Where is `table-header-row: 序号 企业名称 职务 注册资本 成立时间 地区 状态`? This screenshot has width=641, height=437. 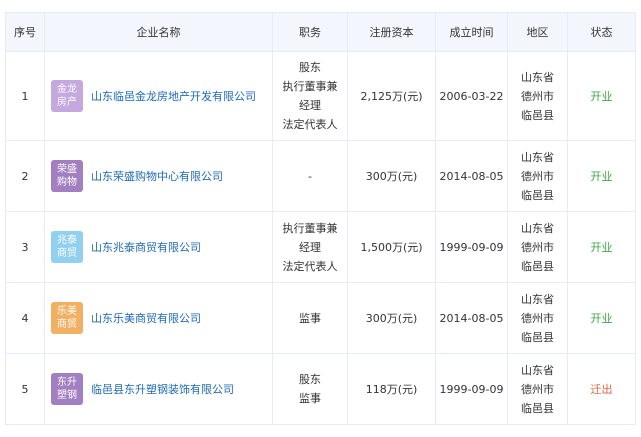
table-header-row: 序号 企业名称 职务 注册资本 成立时间 地区 状态 is located at coordinates (320, 32).